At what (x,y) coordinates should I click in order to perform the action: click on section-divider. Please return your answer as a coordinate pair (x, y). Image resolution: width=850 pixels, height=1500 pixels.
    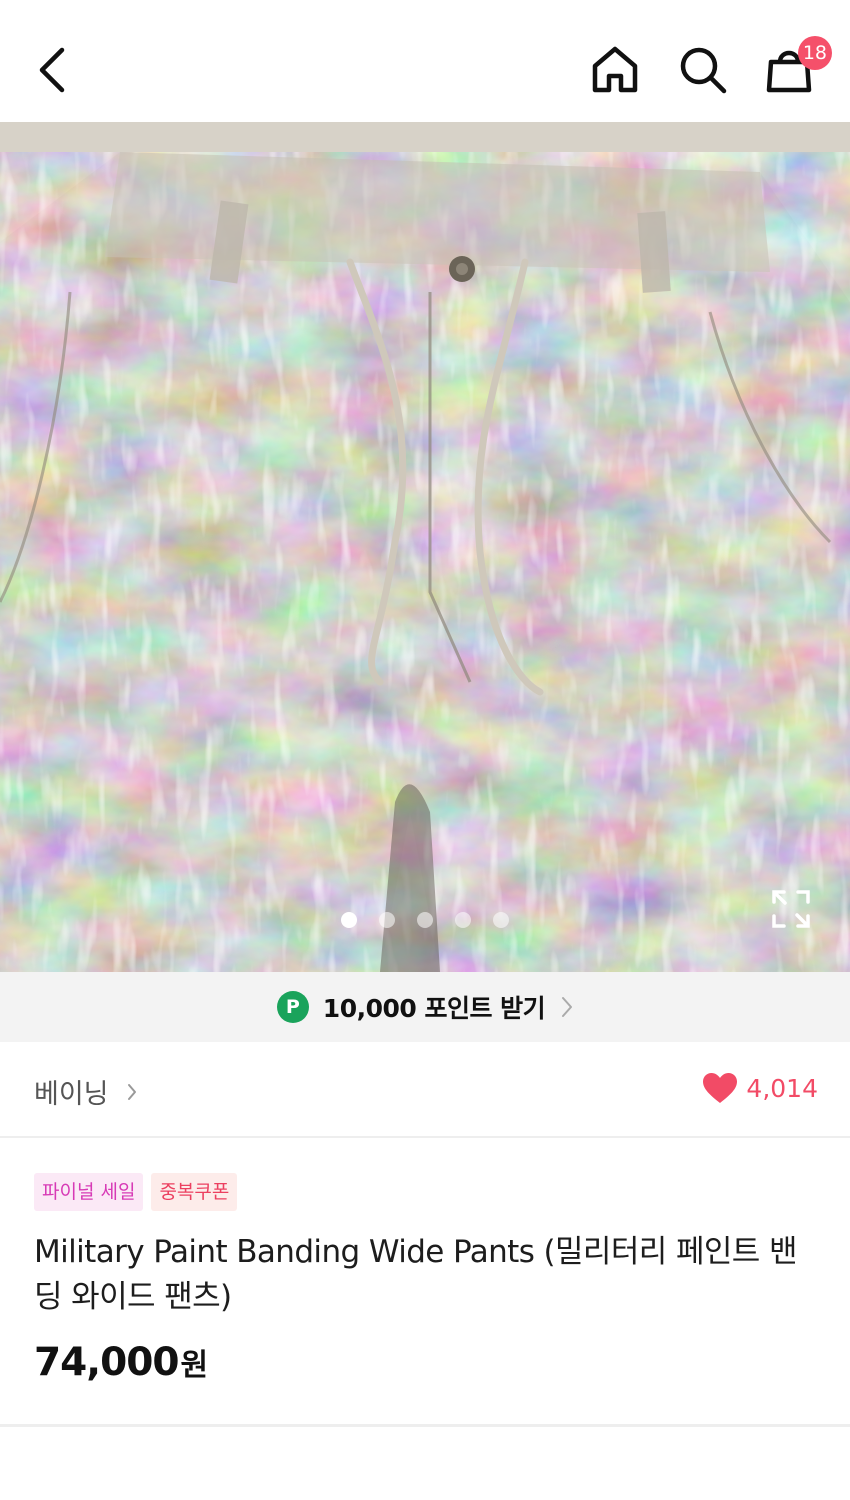
    Looking at the image, I should click on (425, 1425).